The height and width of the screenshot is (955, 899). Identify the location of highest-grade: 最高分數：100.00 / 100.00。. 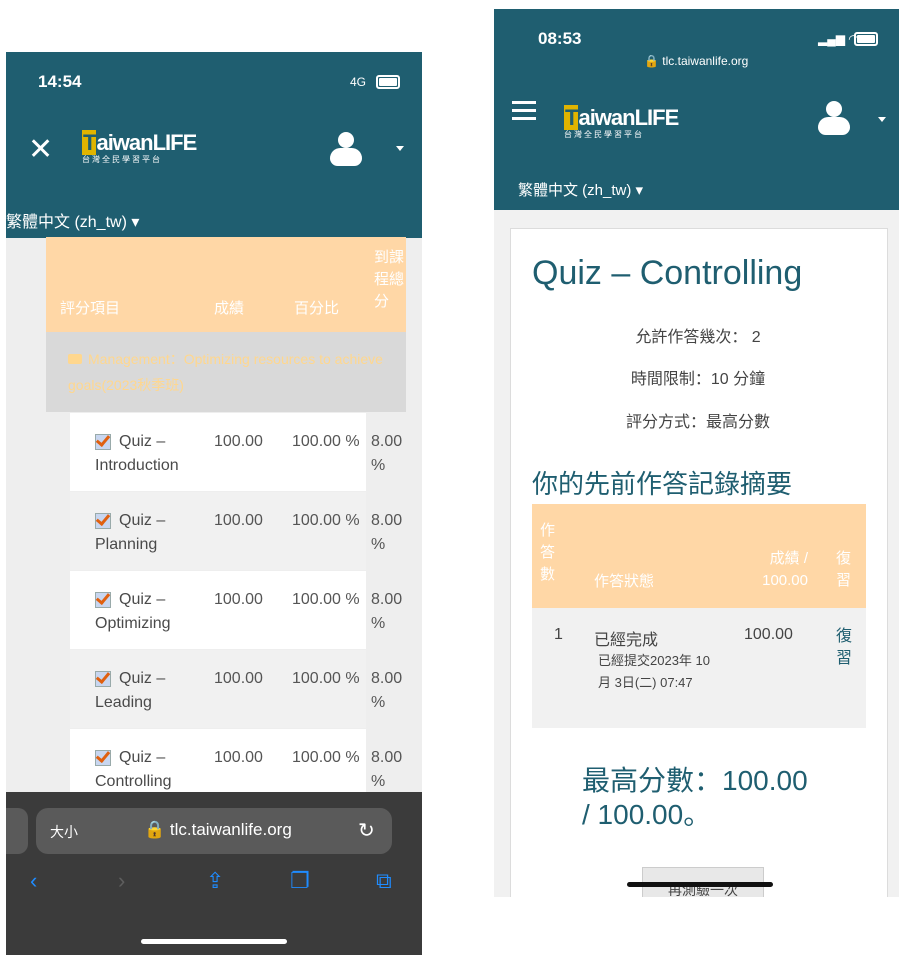
(695, 797).